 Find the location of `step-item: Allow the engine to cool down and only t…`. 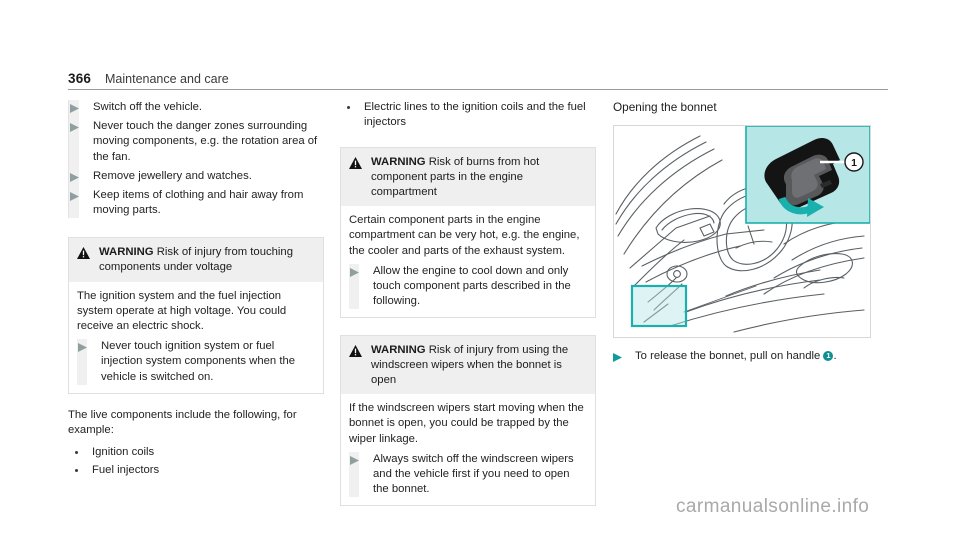

step-item: Allow the engine to cool down and only t… is located at coordinates (468, 286).